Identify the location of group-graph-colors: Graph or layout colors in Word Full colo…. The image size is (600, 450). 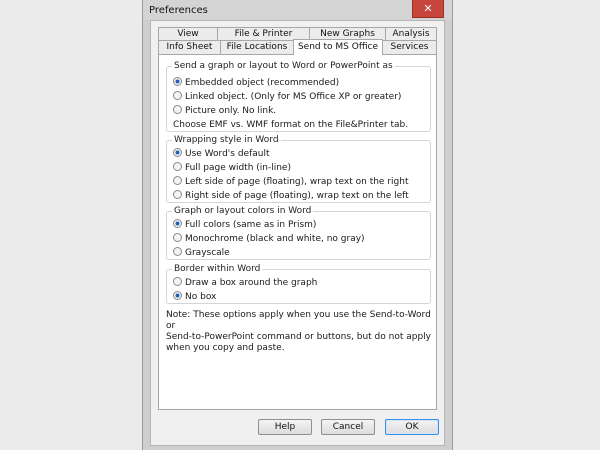
(298, 233).